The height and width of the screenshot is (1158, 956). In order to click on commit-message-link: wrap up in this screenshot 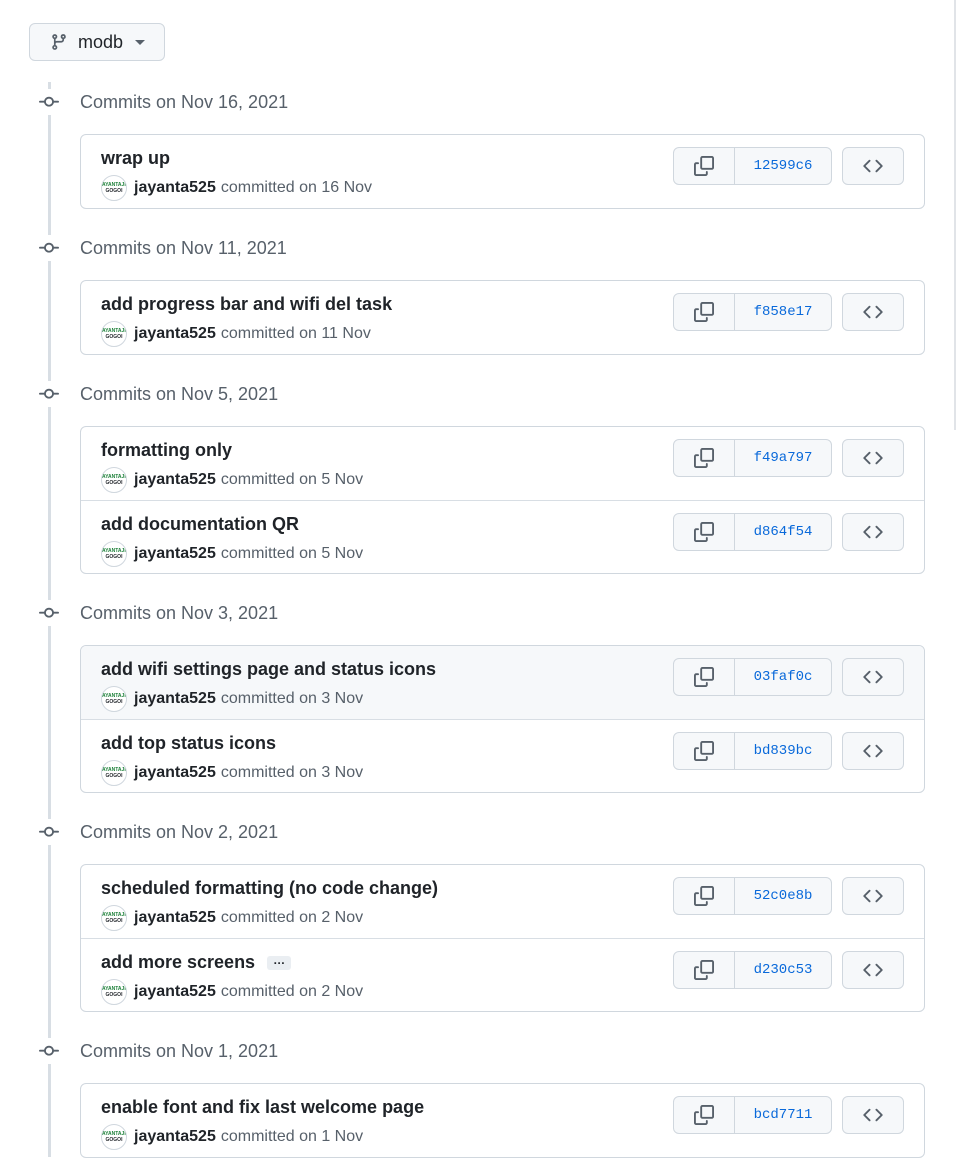, I will do `click(135, 158)`.